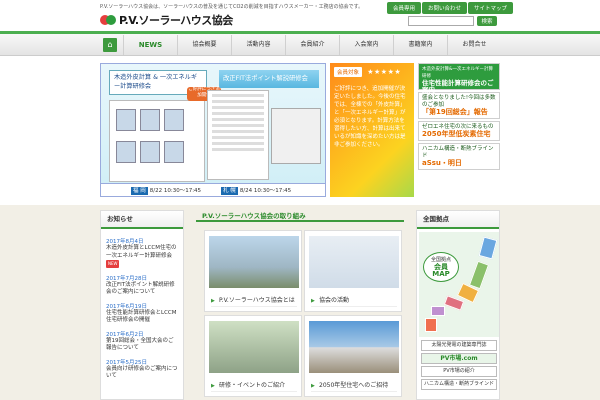 The width and height of the screenshot is (600, 400). What do you see at coordinates (384, 72) in the screenshot?
I see `rating-stars-icon: ★★★★★` at bounding box center [384, 72].